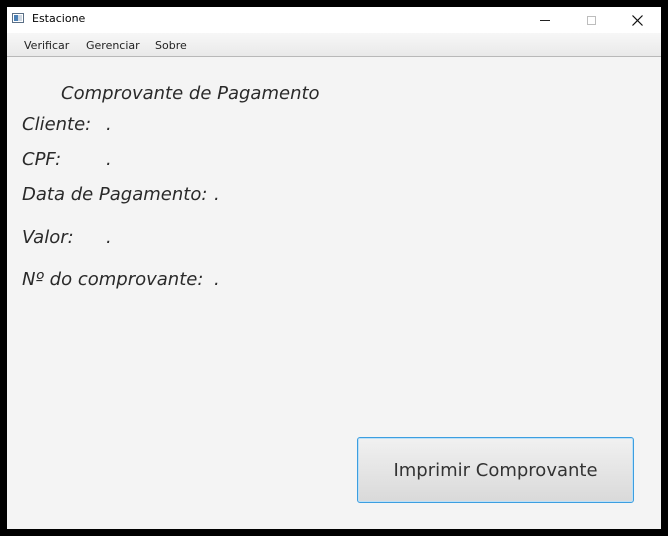 The width and height of the screenshot is (668, 536). Describe the element at coordinates (109, 124) in the screenshot. I see `client-value: .` at that location.